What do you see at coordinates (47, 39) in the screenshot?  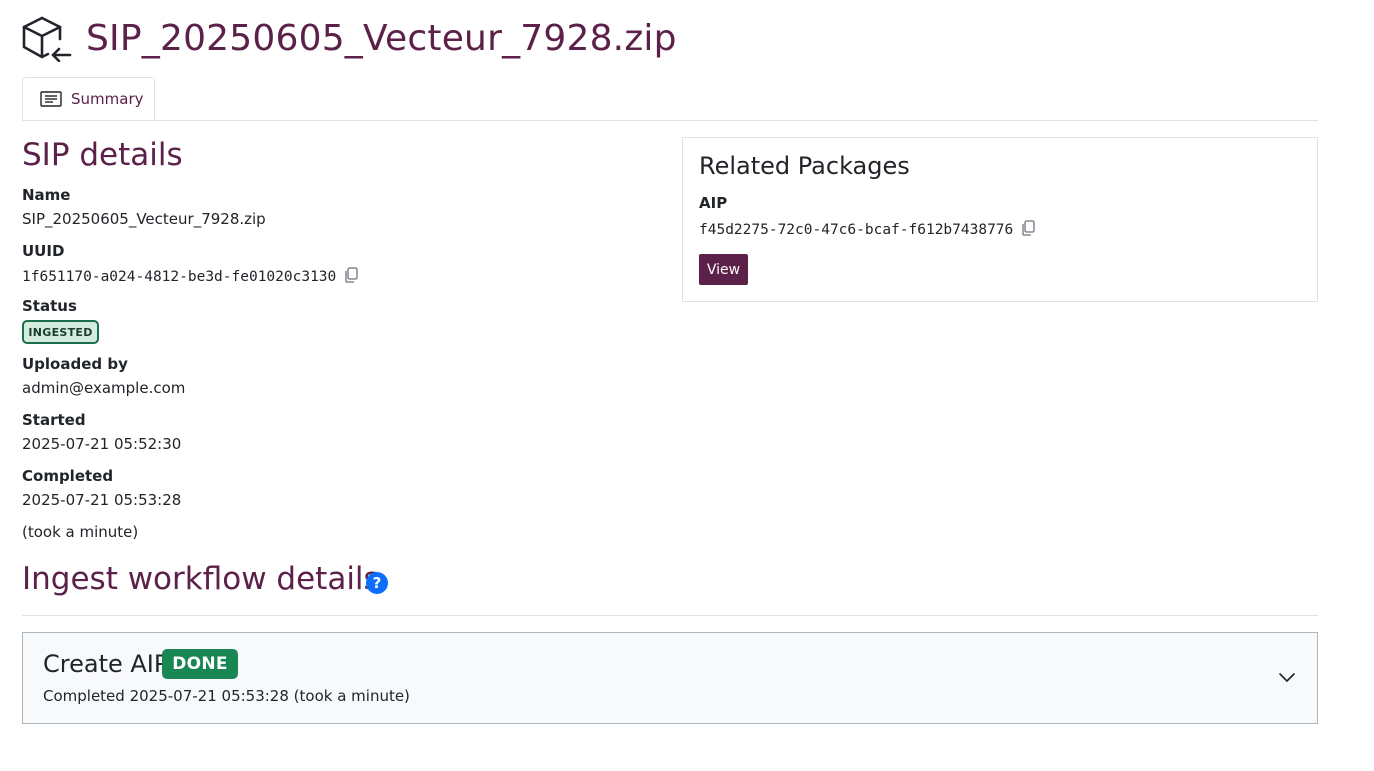 I see `package-return-icon` at bounding box center [47, 39].